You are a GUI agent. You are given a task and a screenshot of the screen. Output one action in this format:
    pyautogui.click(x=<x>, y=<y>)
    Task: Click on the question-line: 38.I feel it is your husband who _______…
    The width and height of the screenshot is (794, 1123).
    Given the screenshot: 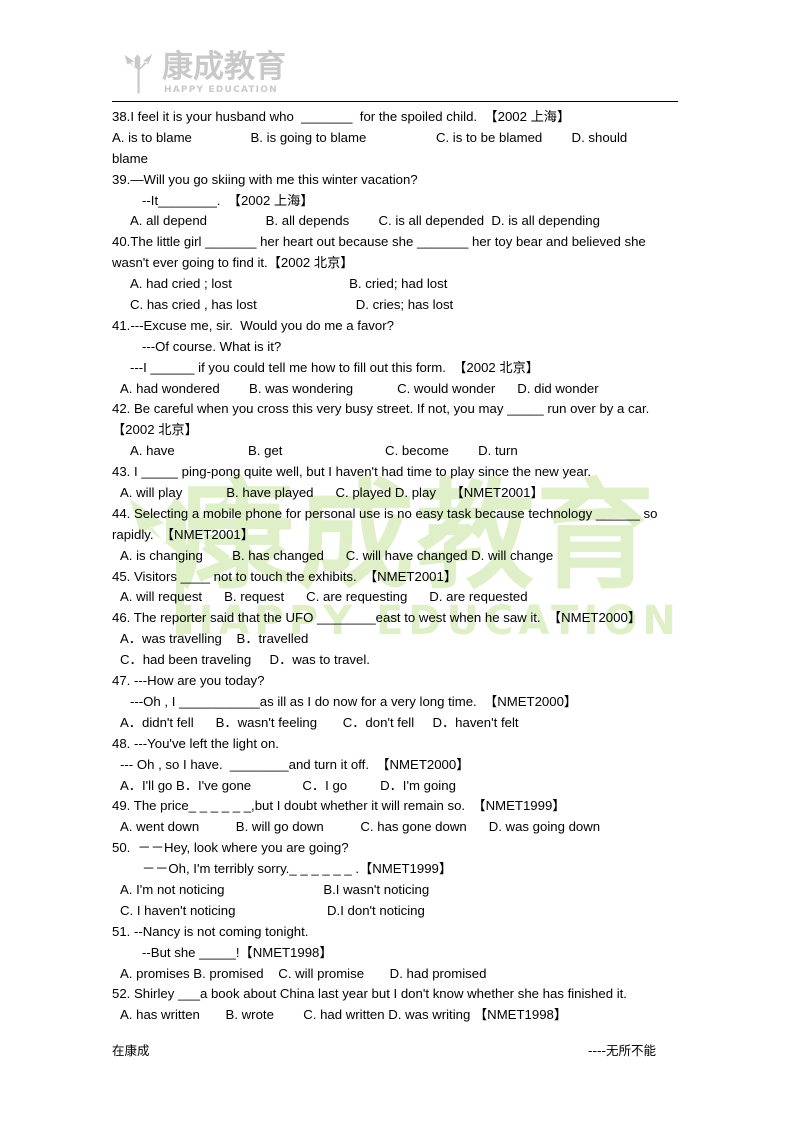 What is the action you would take?
    pyautogui.click(x=341, y=116)
    